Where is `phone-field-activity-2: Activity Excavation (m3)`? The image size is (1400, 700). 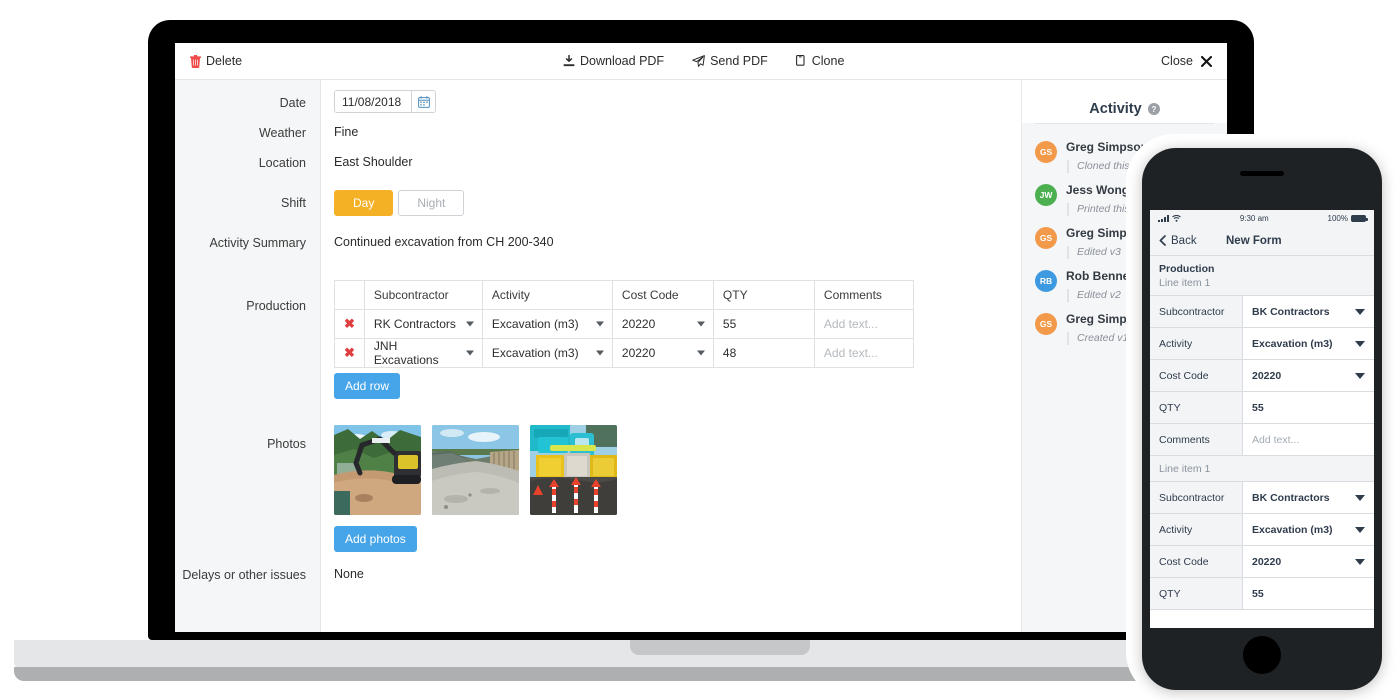 phone-field-activity-2: Activity Excavation (m3) is located at coordinates (1262, 530).